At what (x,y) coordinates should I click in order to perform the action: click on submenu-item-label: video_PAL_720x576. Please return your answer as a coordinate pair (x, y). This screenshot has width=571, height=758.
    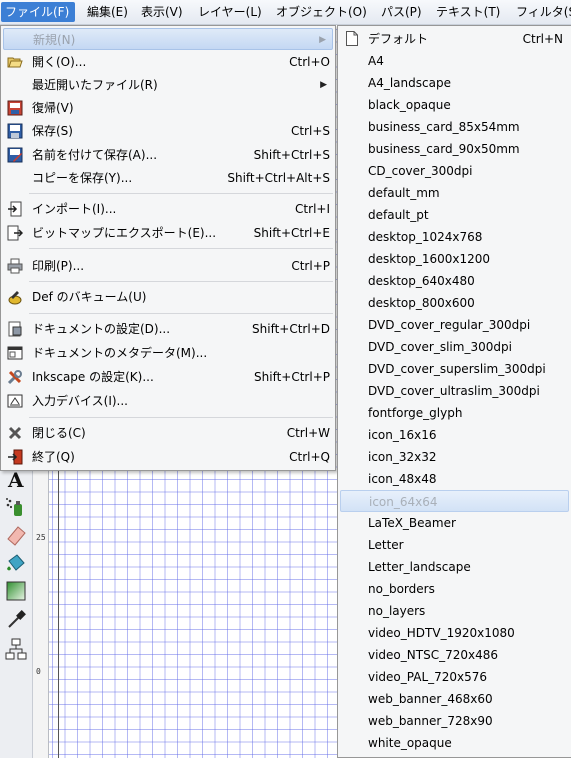
    Looking at the image, I should click on (428, 677).